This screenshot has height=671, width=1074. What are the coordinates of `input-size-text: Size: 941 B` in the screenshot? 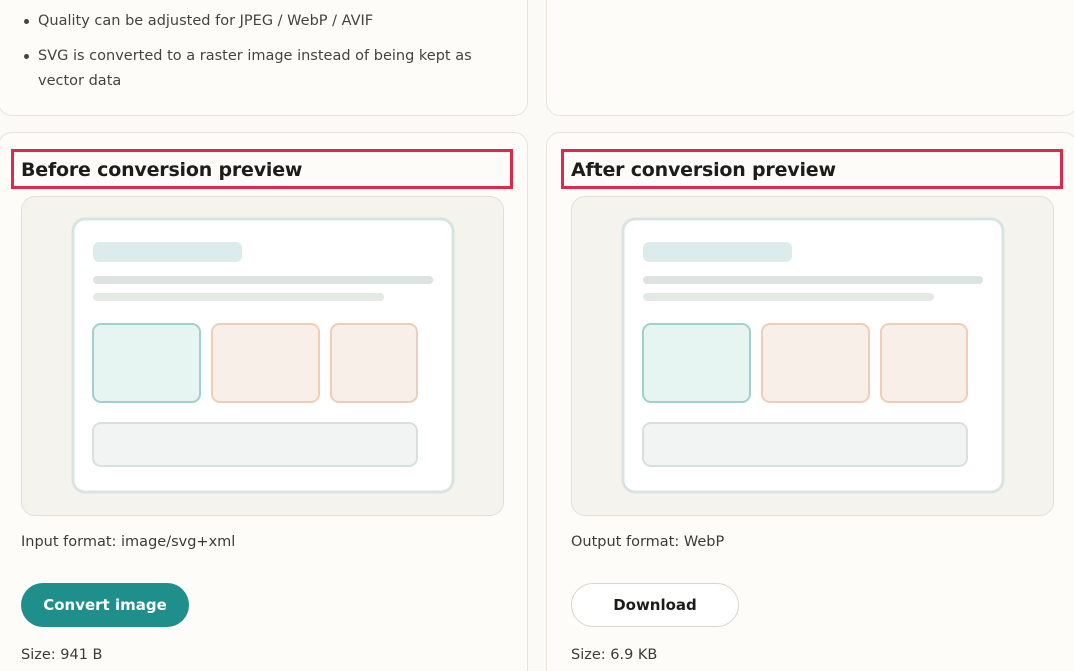 It's located at (62, 655).